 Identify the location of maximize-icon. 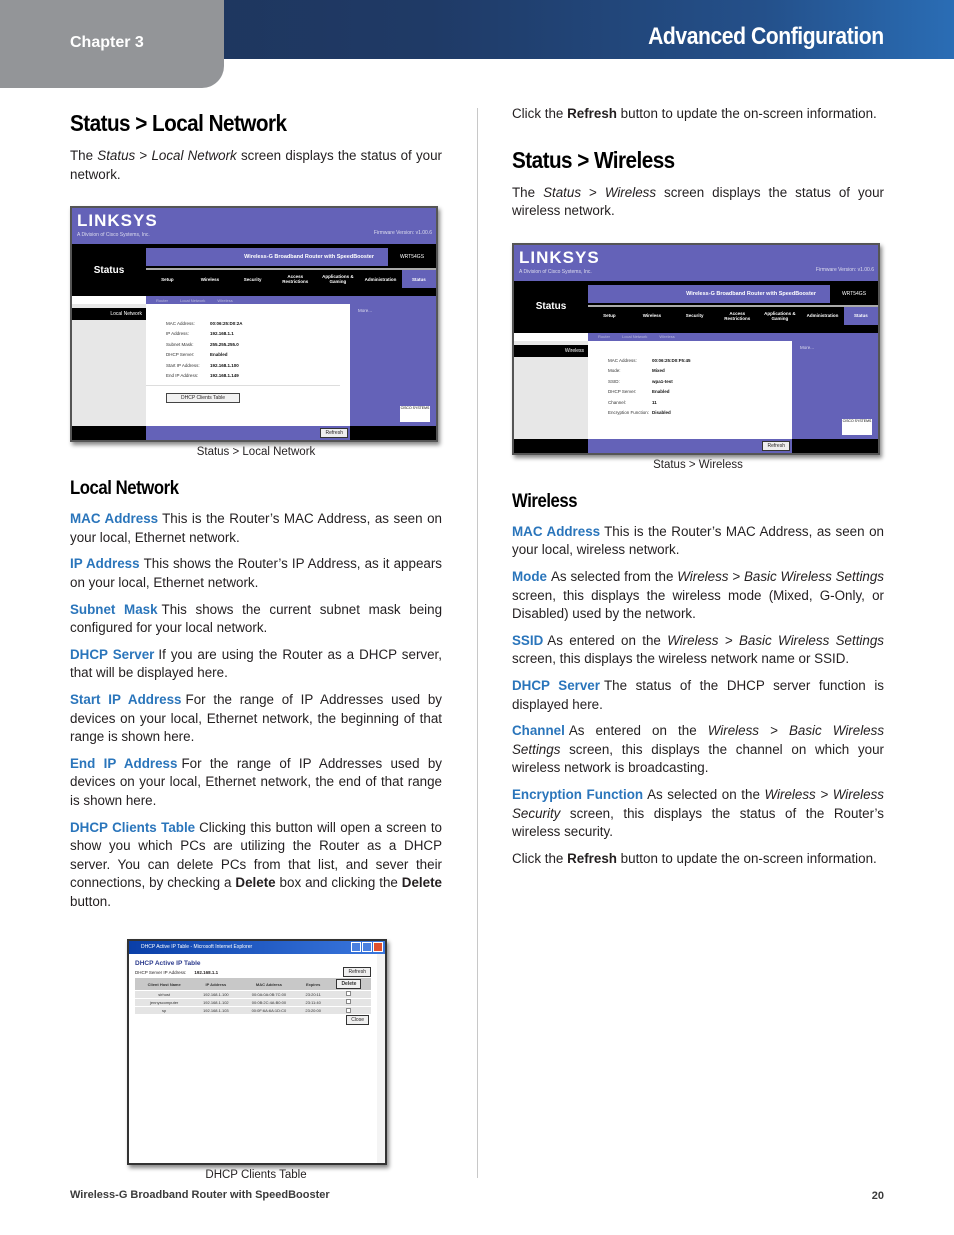
(367, 947).